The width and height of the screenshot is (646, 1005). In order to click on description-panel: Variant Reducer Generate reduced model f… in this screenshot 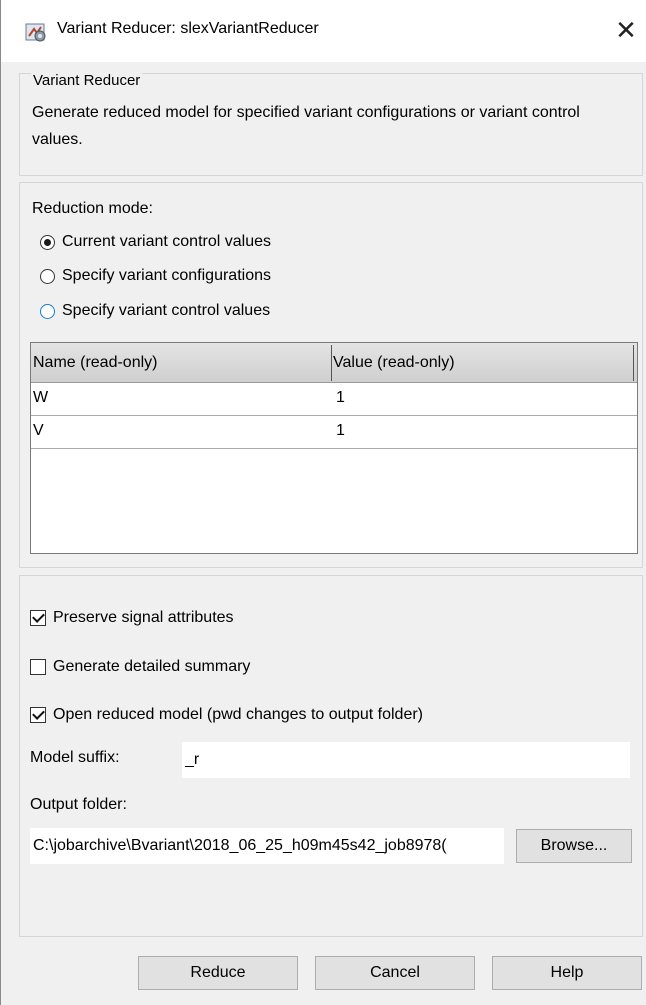, I will do `click(331, 124)`.